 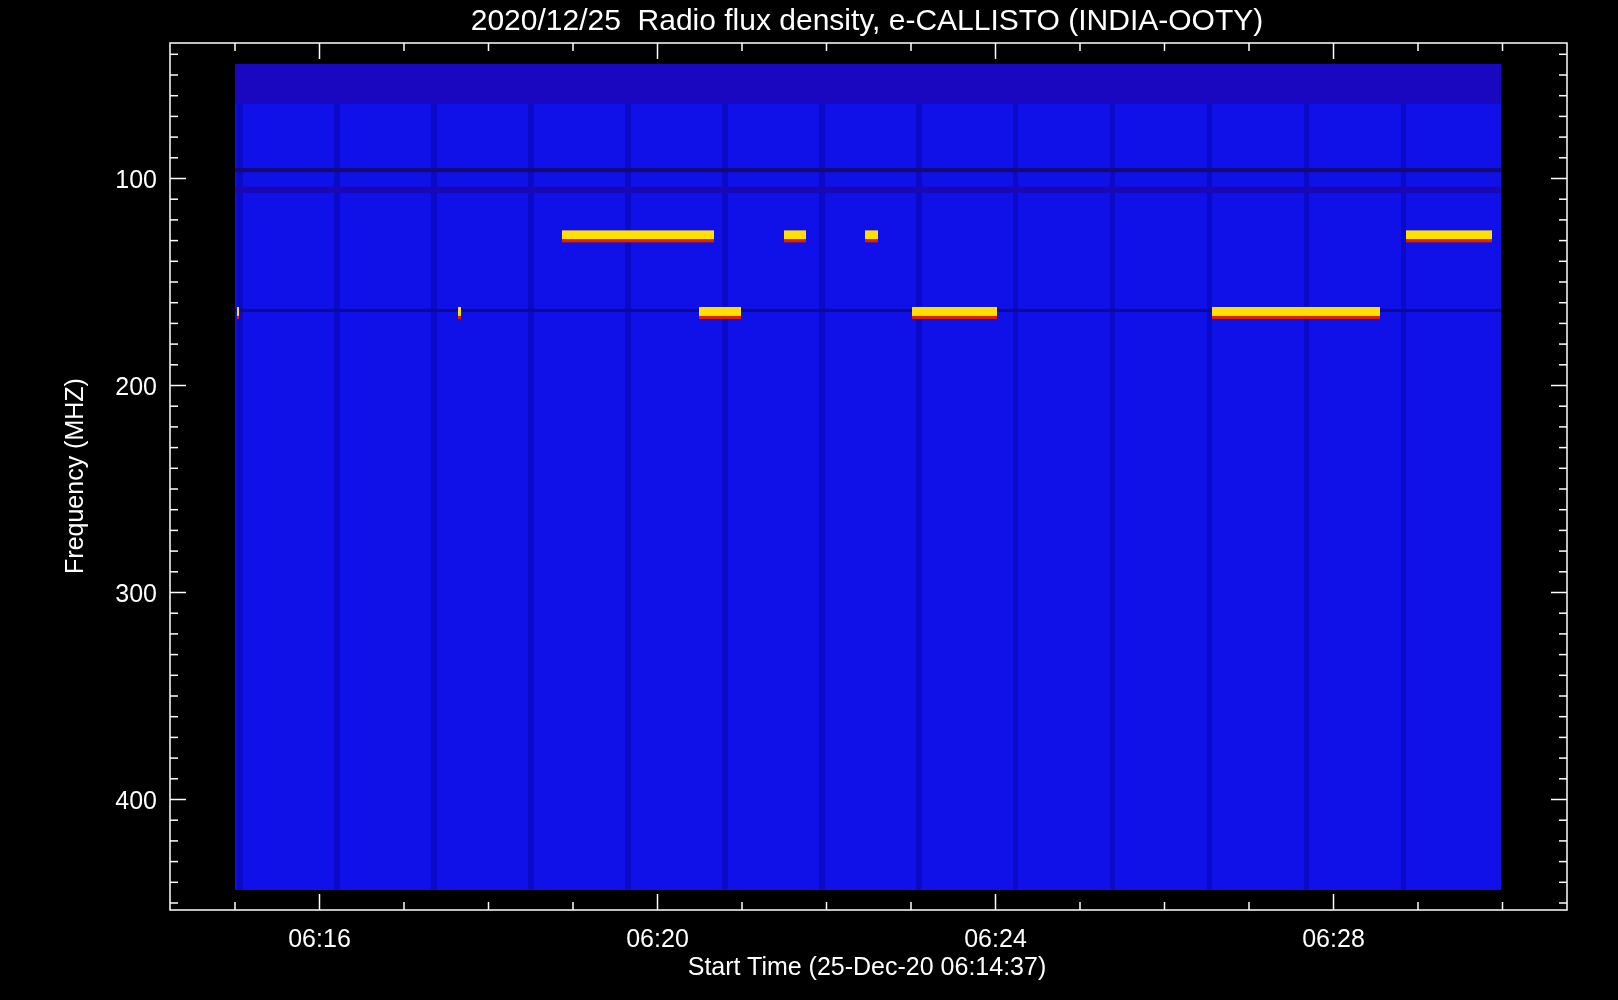 What do you see at coordinates (657, 938) in the screenshot?
I see `x-tick-label: 06:20` at bounding box center [657, 938].